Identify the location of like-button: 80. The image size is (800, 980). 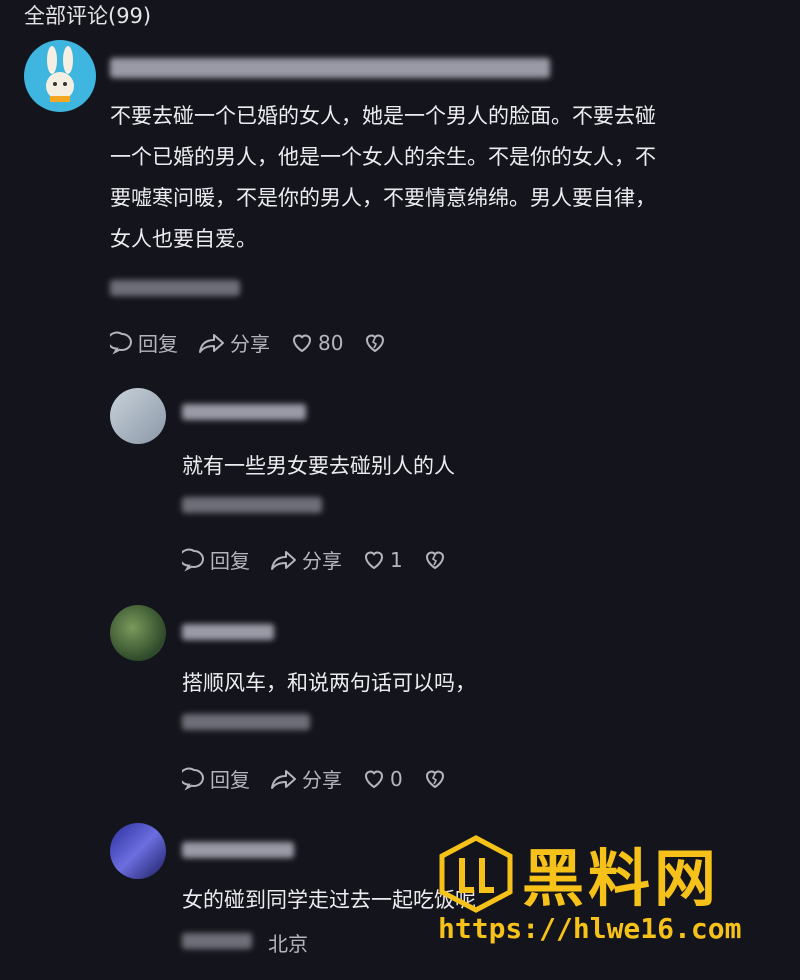
(316, 343).